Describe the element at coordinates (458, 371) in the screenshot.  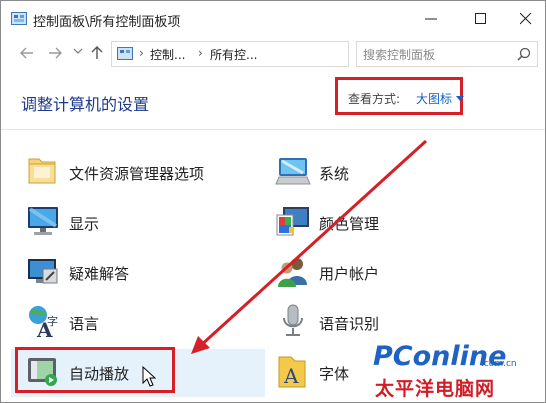
I see `pconline-watermark: PConline .com.cn 太平洋电脑网` at that location.